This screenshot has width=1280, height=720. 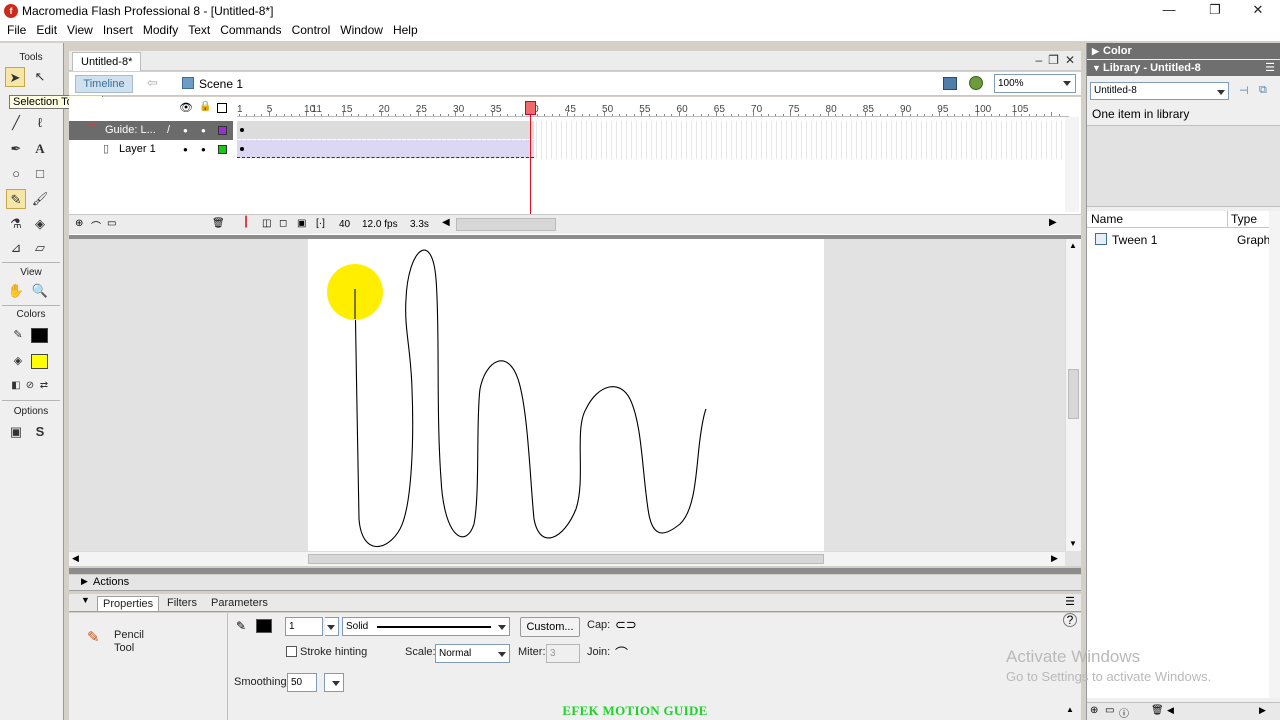 What do you see at coordinates (79, 223) in the screenshot?
I see `add-layer-icon: ⊕` at bounding box center [79, 223].